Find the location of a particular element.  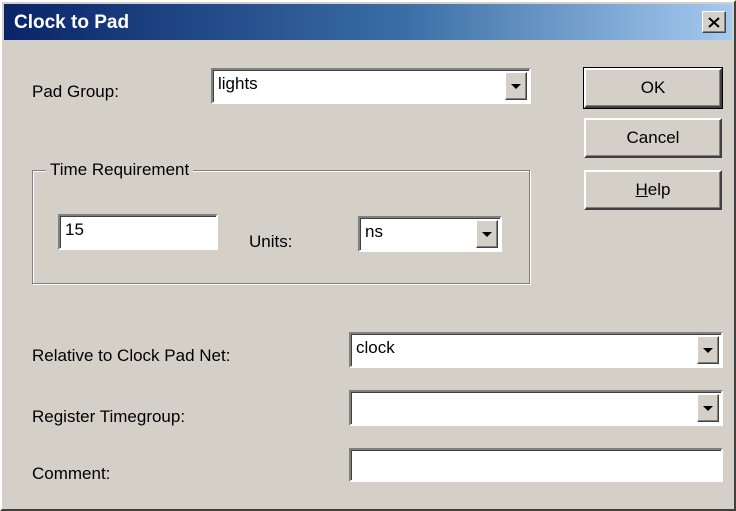

register-timegroup-dropdown-button is located at coordinates (708, 408).